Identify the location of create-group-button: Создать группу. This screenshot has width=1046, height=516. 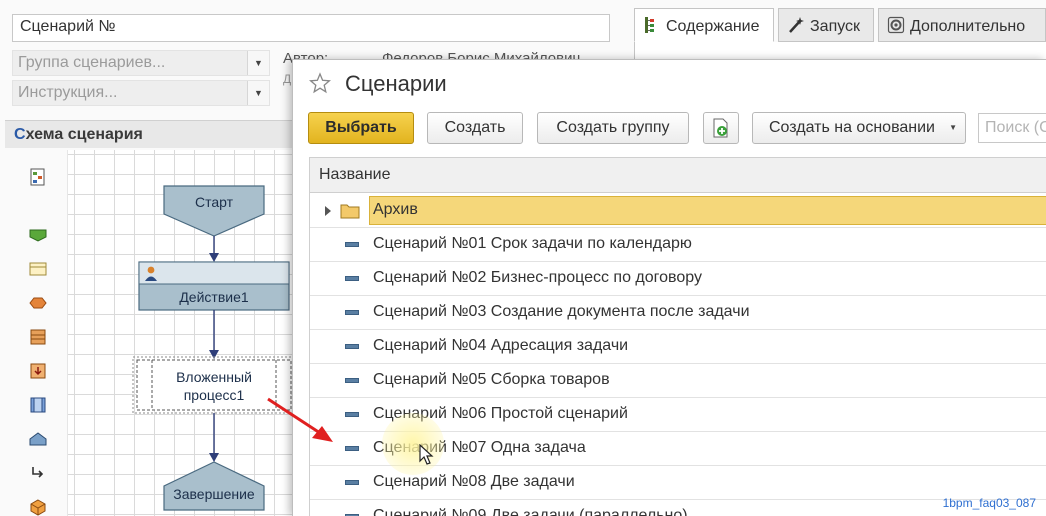
(613, 128).